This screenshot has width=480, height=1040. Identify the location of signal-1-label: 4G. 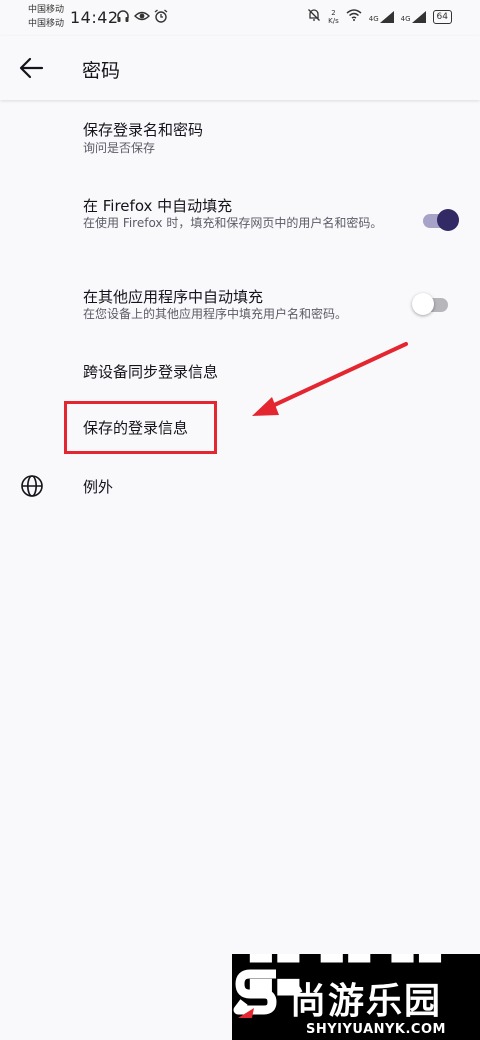
(373, 18).